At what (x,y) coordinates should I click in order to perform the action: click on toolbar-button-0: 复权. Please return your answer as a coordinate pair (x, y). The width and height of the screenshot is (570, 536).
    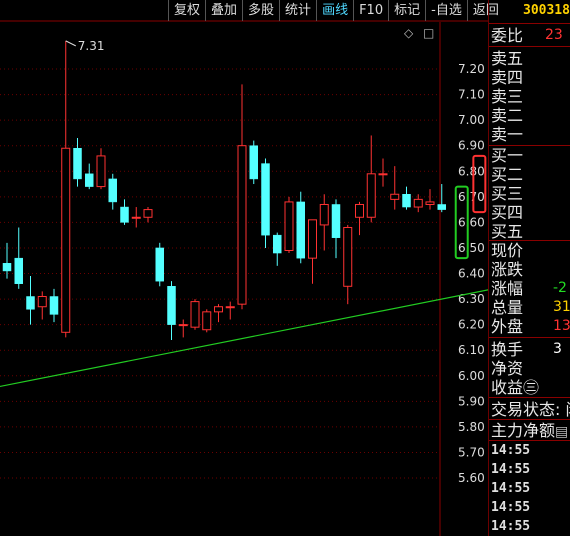
    Looking at the image, I should click on (186, 10).